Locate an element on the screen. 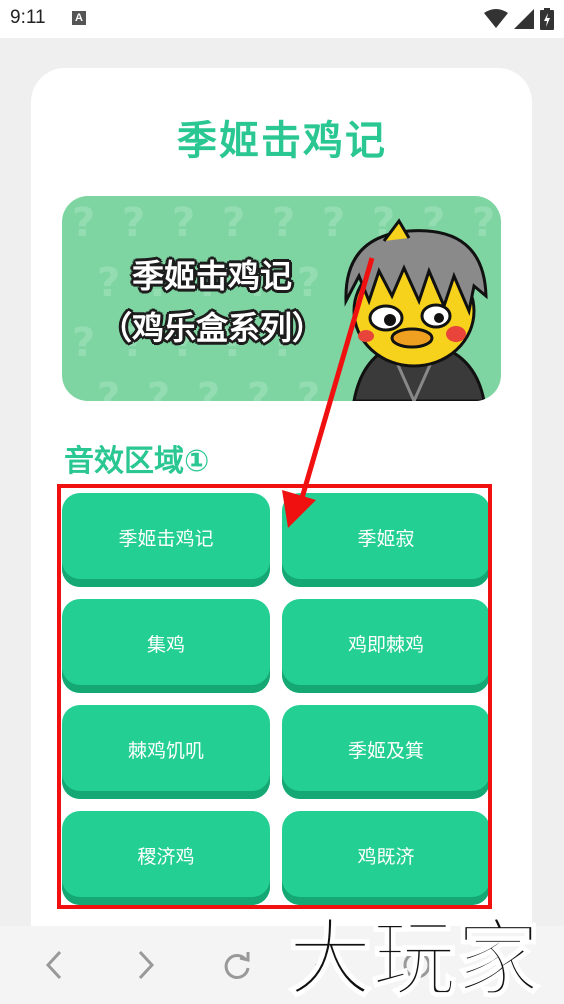 This screenshot has height=1004, width=564. sound-button: 季姬寂 is located at coordinates (386, 540).